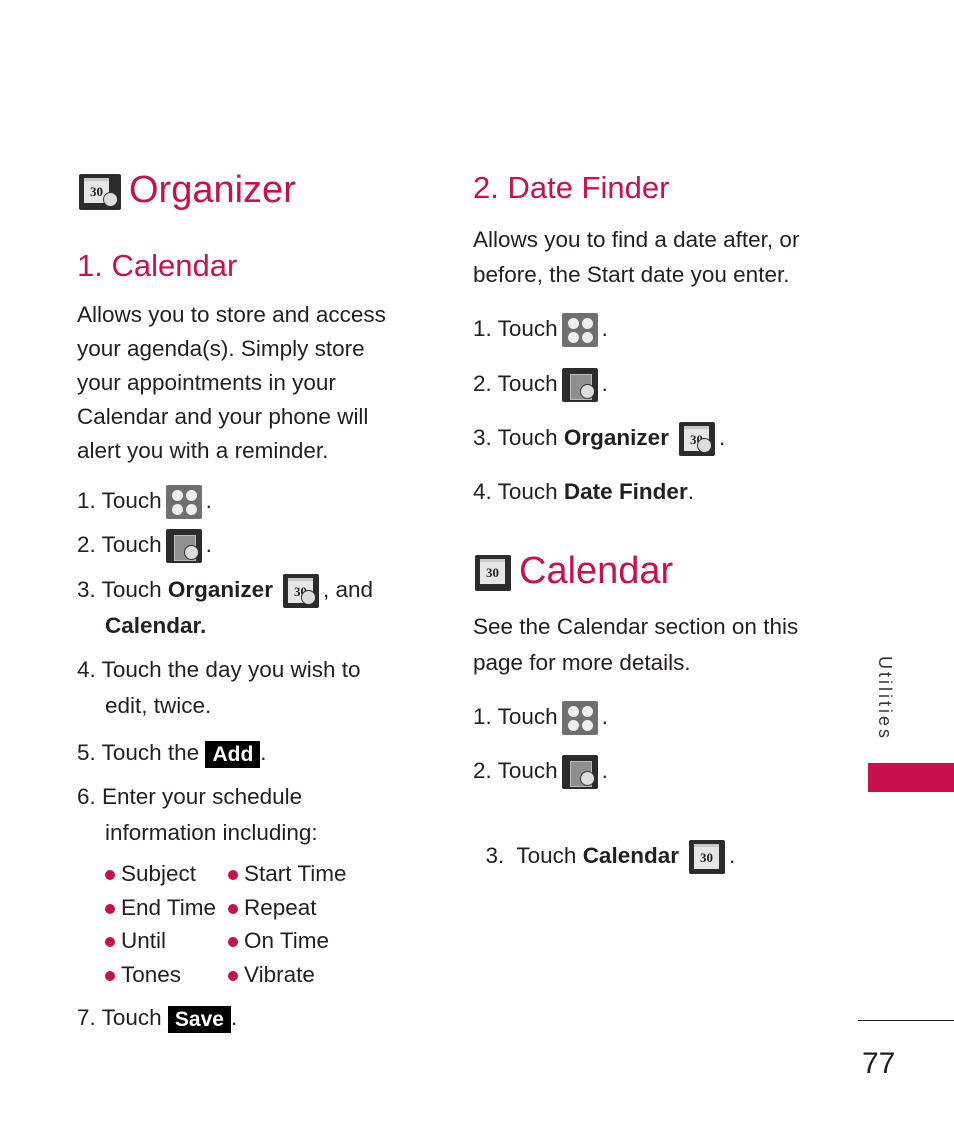 The image size is (954, 1145). What do you see at coordinates (540, 772) in the screenshot?
I see `cal-step-2: 2. Touch.` at bounding box center [540, 772].